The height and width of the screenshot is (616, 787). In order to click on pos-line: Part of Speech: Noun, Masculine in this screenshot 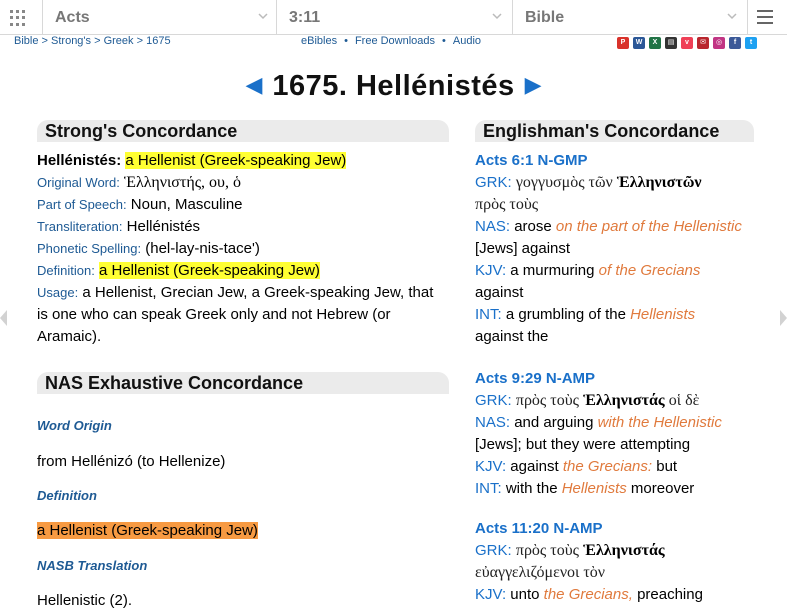, I will do `click(247, 205)`.